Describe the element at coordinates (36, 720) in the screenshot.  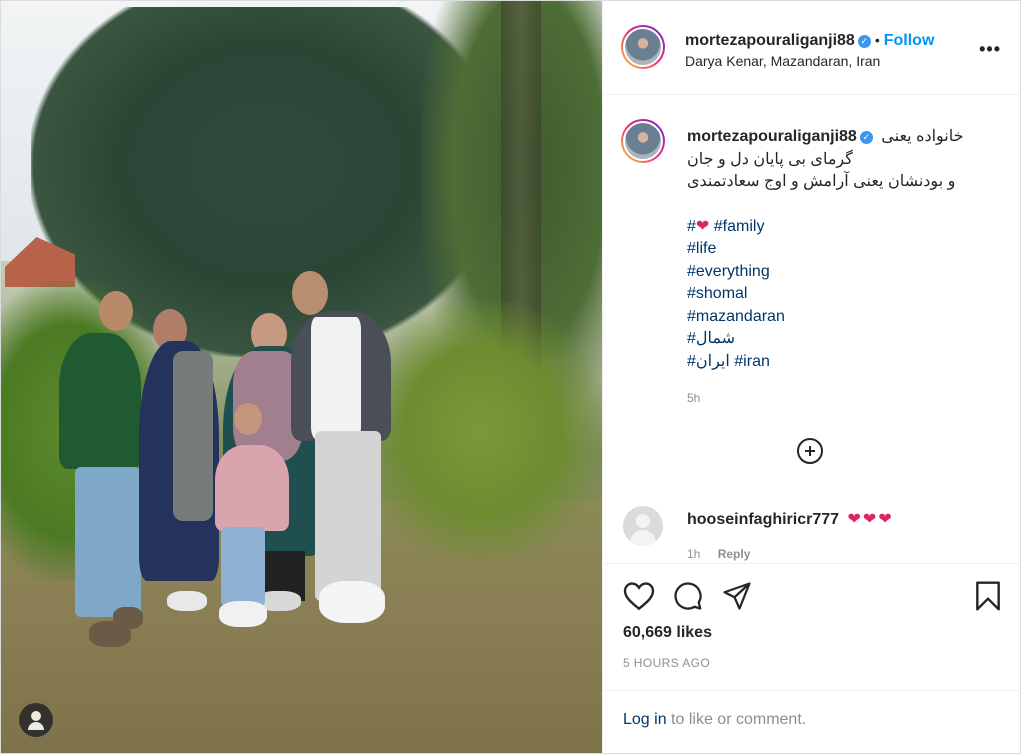
I see `user-tag-icon` at that location.